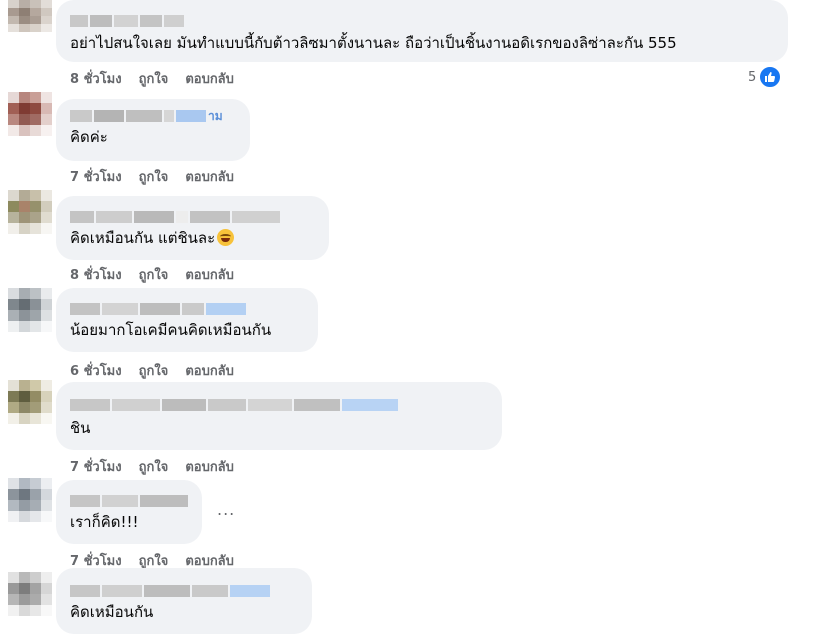 This screenshot has height=634, width=820. What do you see at coordinates (226, 237) in the screenshot?
I see `grinning-sweat-emoji-icon` at bounding box center [226, 237].